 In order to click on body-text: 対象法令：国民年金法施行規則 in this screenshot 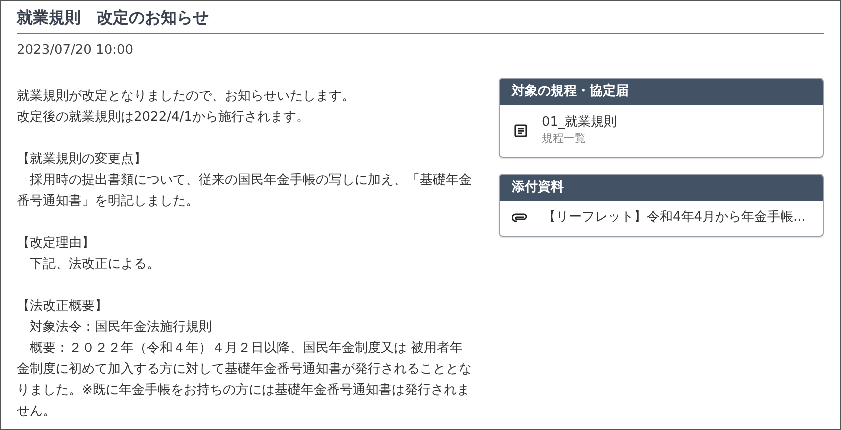, I will do `click(121, 328)`.